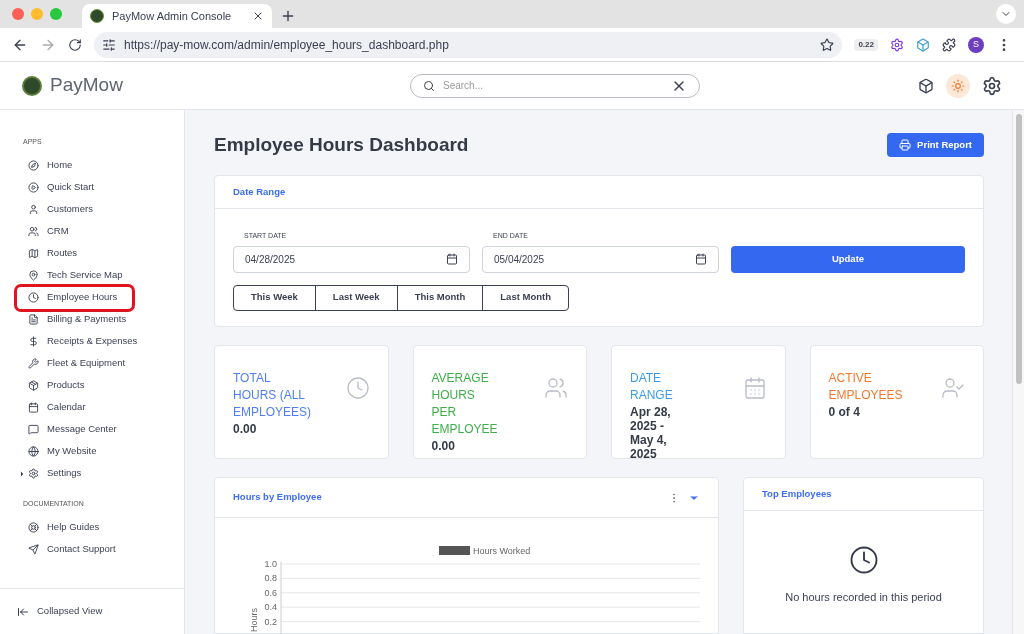 This screenshot has height=634, width=1024. What do you see at coordinates (82, 297) in the screenshot?
I see `nav-label: Employee Hours` at bounding box center [82, 297].